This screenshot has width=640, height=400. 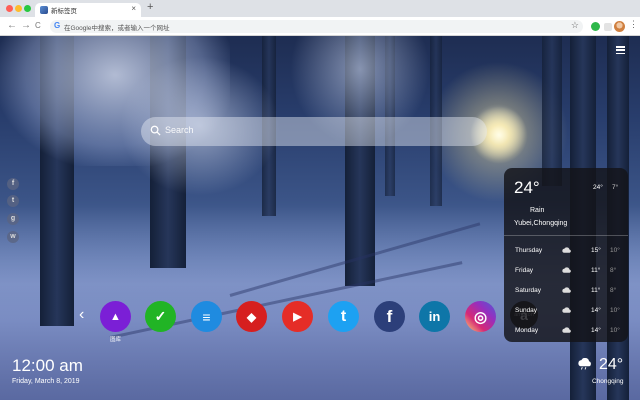 What do you see at coordinates (57, 25) in the screenshot?
I see `google-icon: G` at bounding box center [57, 25].